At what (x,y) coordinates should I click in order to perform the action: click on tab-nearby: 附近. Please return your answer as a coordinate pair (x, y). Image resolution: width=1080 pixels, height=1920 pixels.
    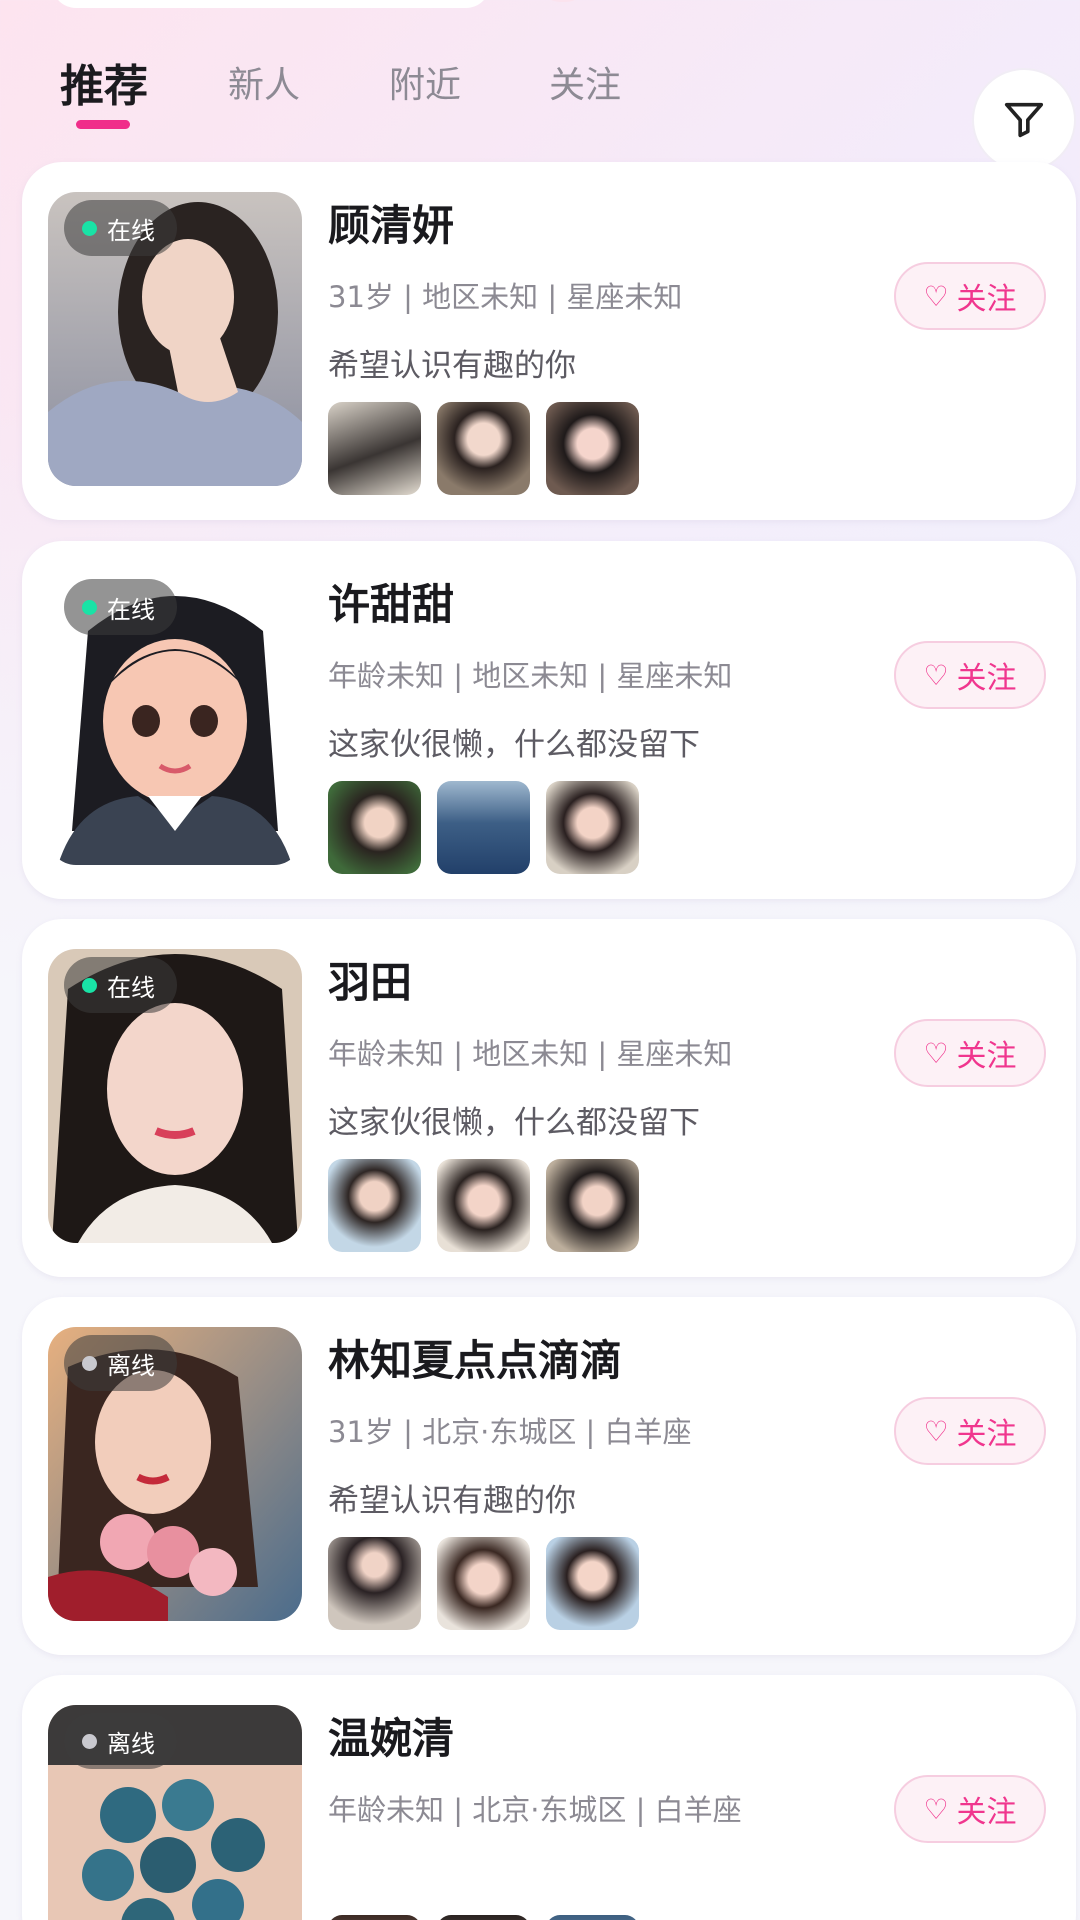
    Looking at the image, I should click on (425, 82).